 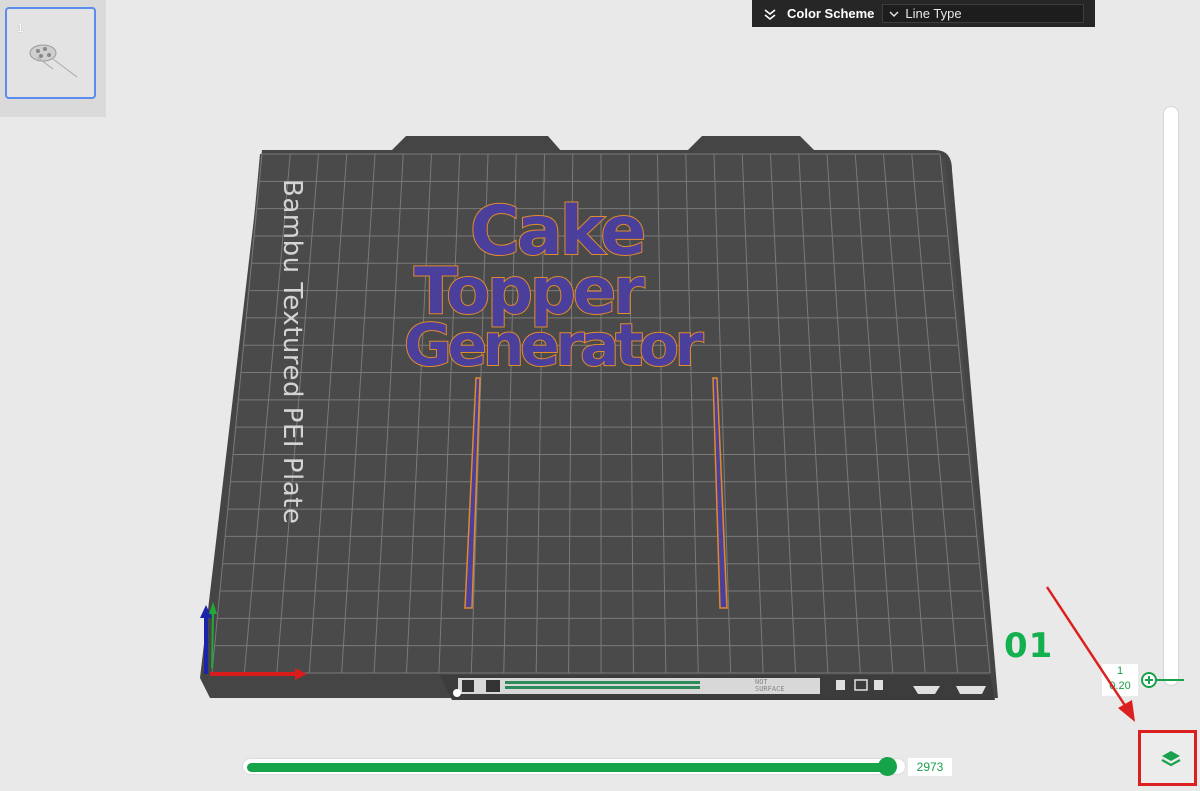 I want to click on layer-slider-indicator, so click(x=1170, y=680).